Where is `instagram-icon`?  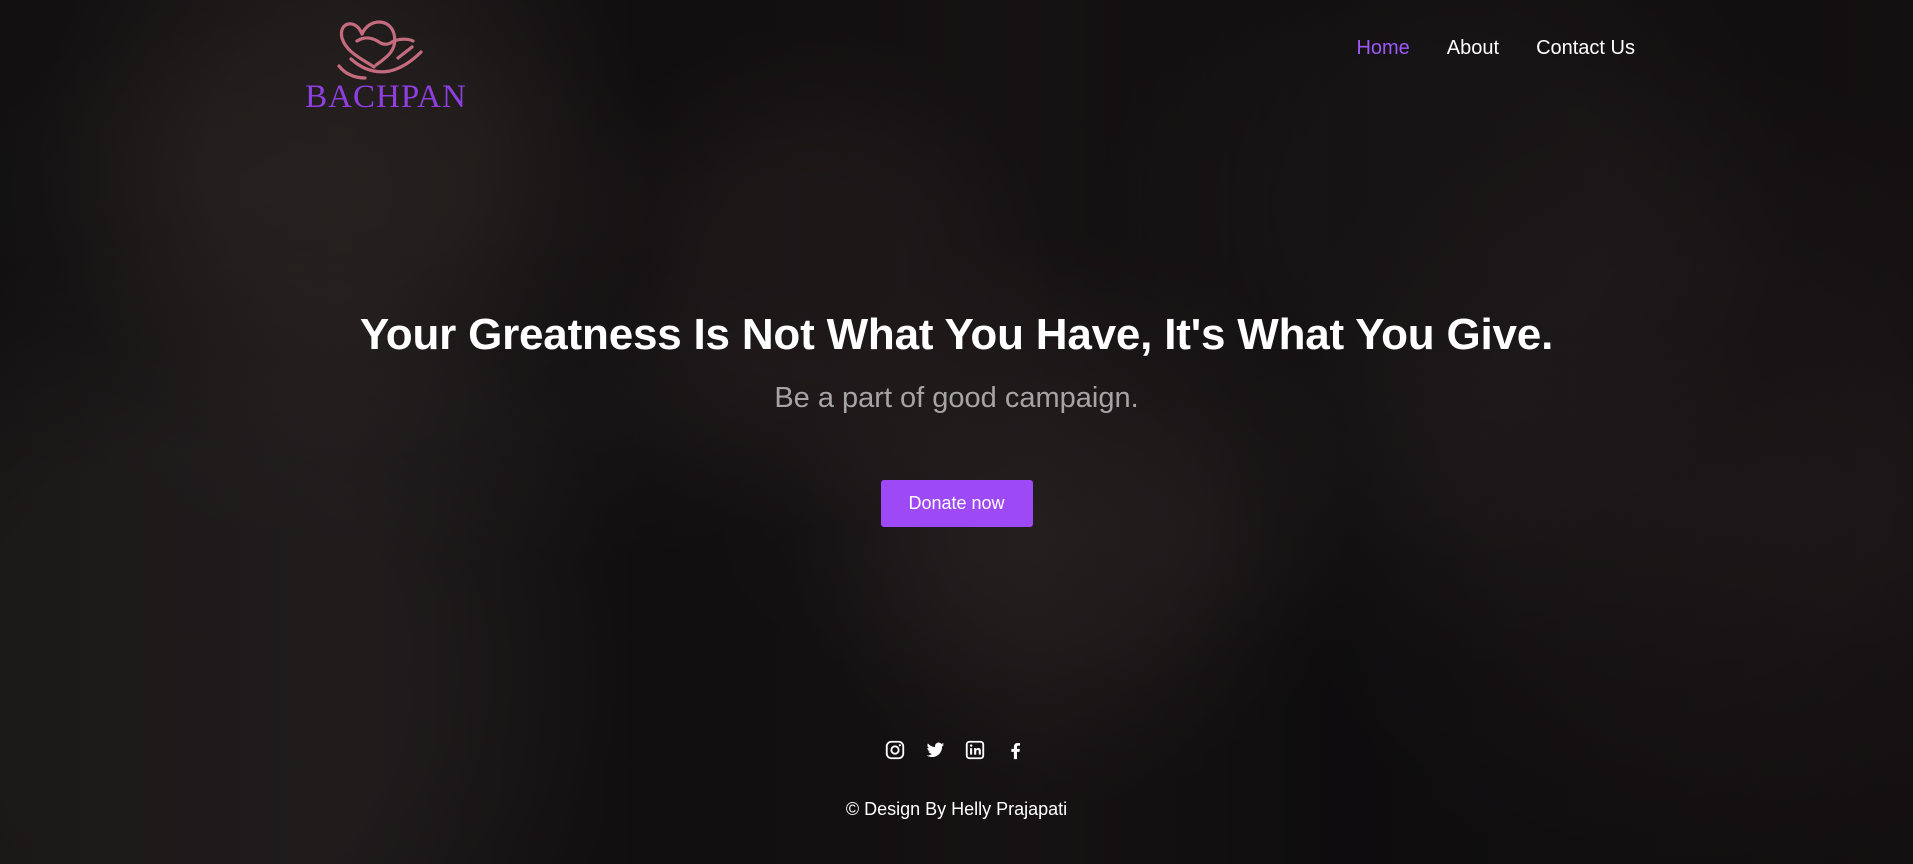
instagram-icon is located at coordinates (895, 750).